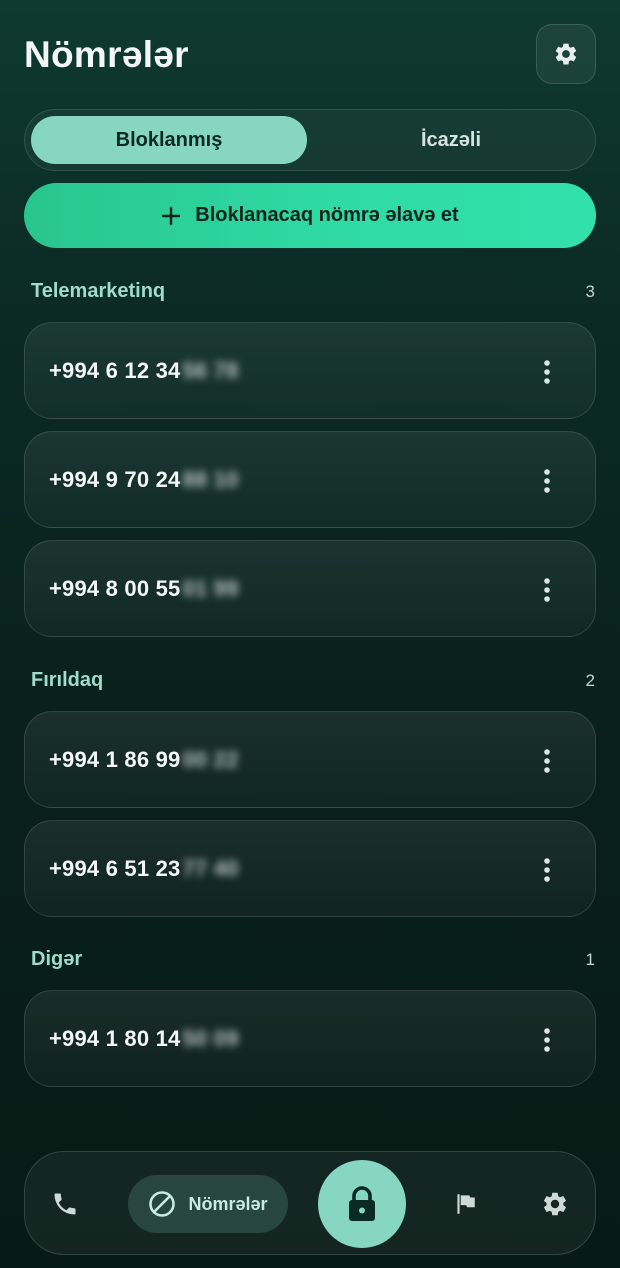 This screenshot has width=620, height=1268. What do you see at coordinates (313, 961) in the screenshot?
I see `section-header: Digər 1` at bounding box center [313, 961].